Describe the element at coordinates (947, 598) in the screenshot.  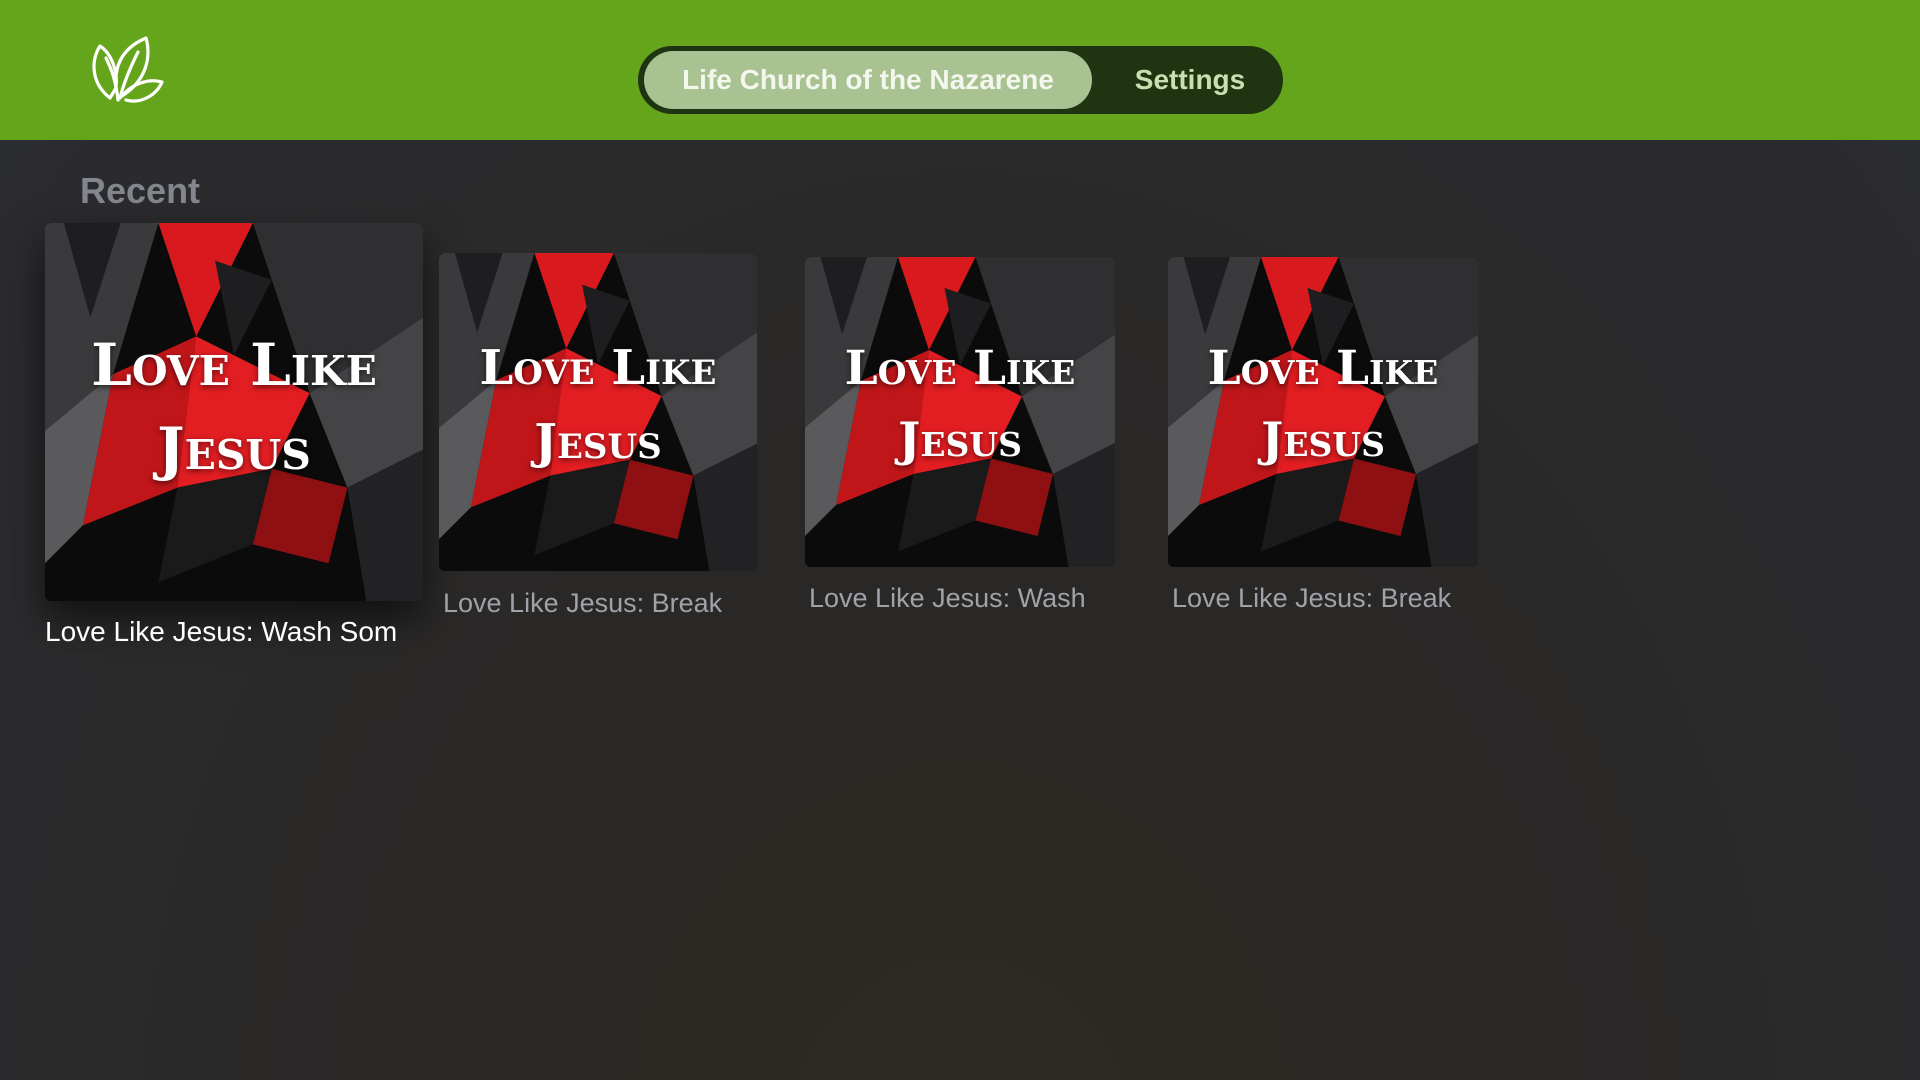
I see `recent-item-label: Love Like Jesus: Wash` at that location.